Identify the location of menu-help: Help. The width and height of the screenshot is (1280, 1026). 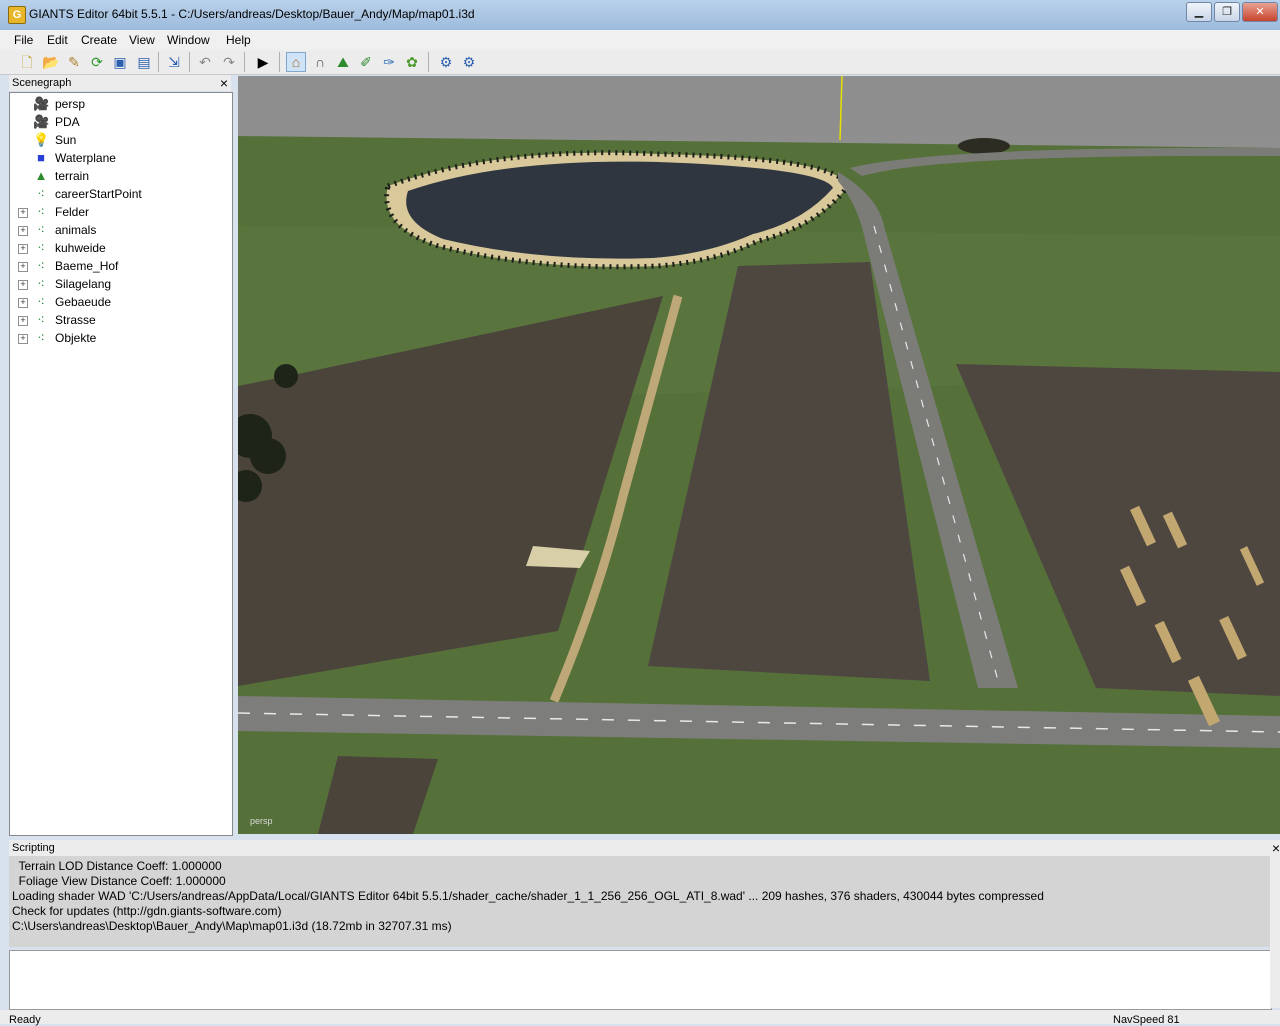
(238, 40).